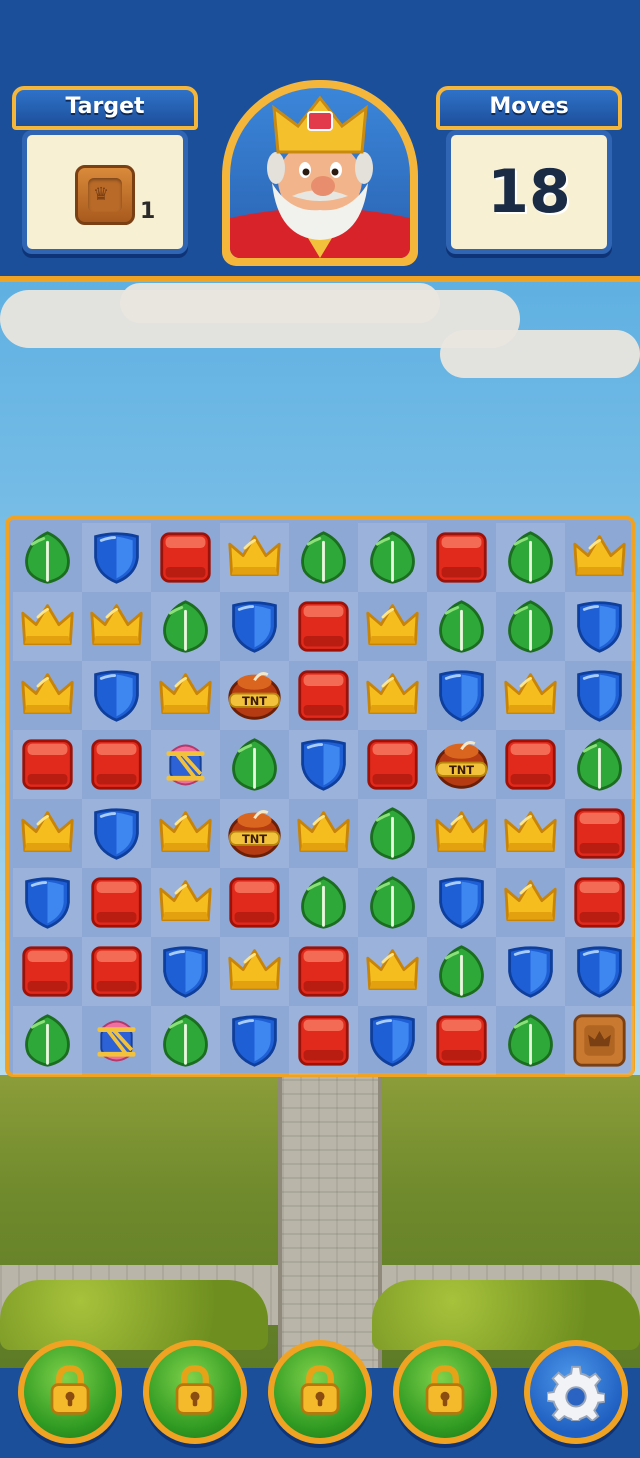 The width and height of the screenshot is (640, 1458). Describe the element at coordinates (70, 1392) in the screenshot. I see `booster-1-button` at that location.